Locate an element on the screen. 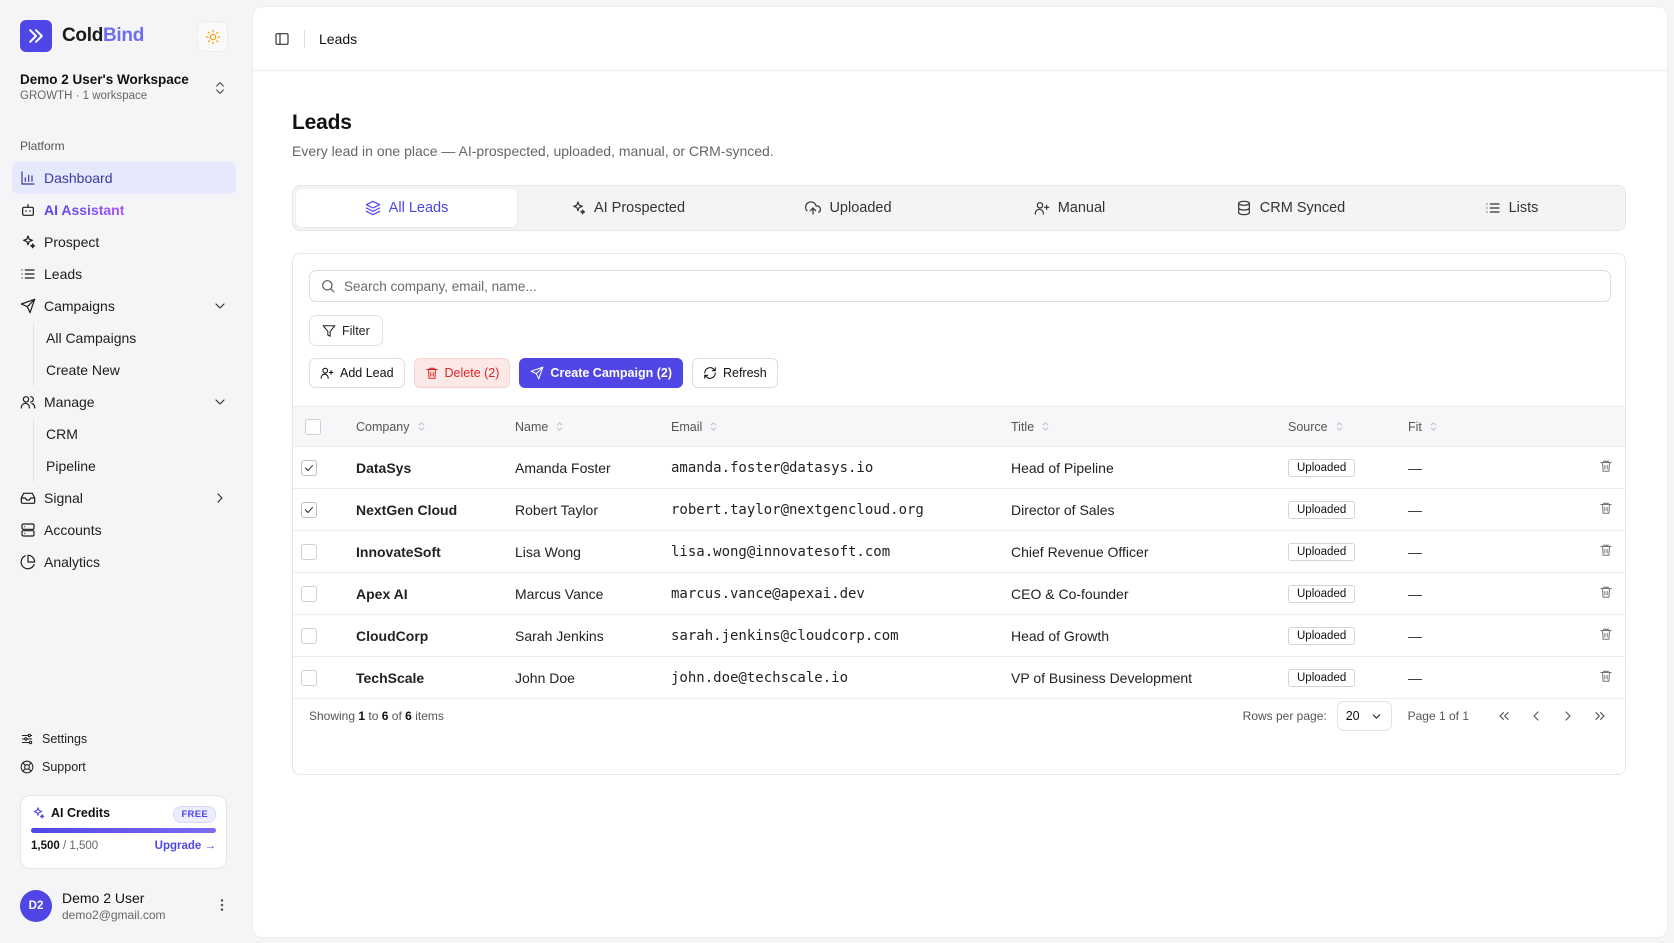  tab-lists: Lists is located at coordinates (1511, 208).